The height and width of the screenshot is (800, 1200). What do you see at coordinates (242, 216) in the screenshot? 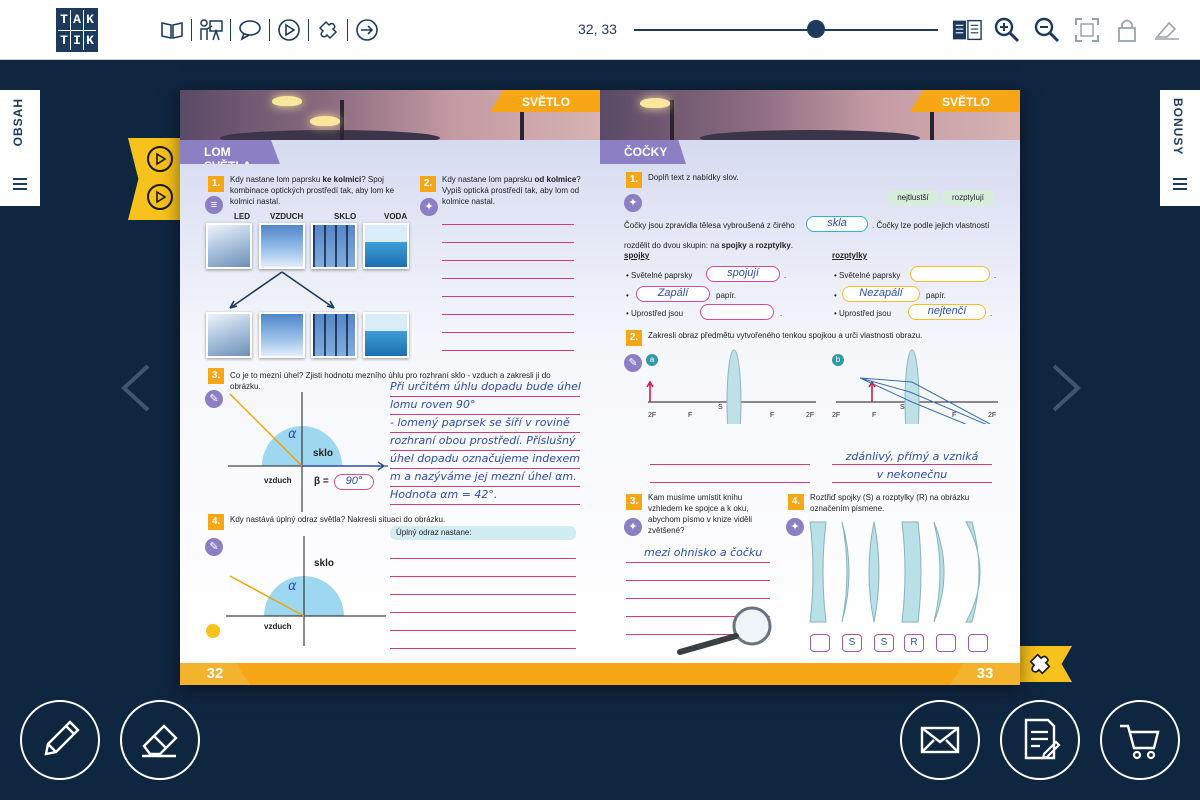
I see `media-label: LED` at bounding box center [242, 216].